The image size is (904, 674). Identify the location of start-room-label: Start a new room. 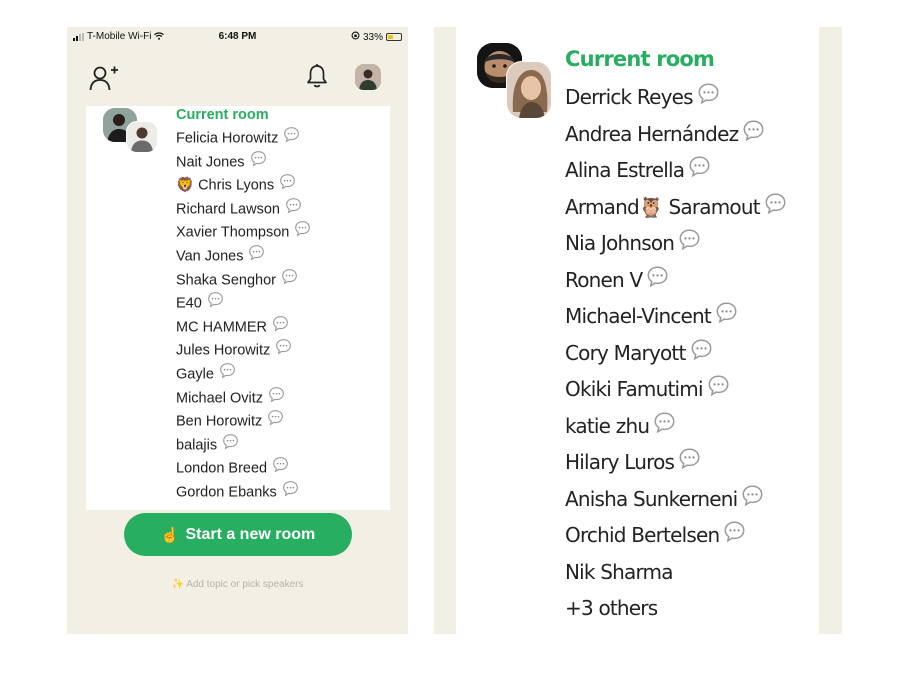
(250, 534).